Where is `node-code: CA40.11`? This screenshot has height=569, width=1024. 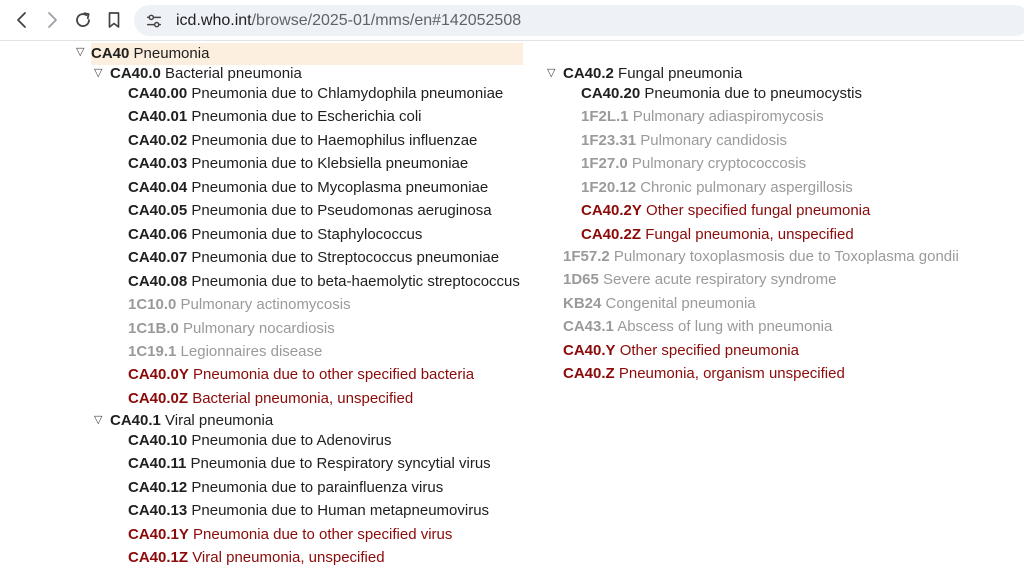
node-code: CA40.11 is located at coordinates (157, 464).